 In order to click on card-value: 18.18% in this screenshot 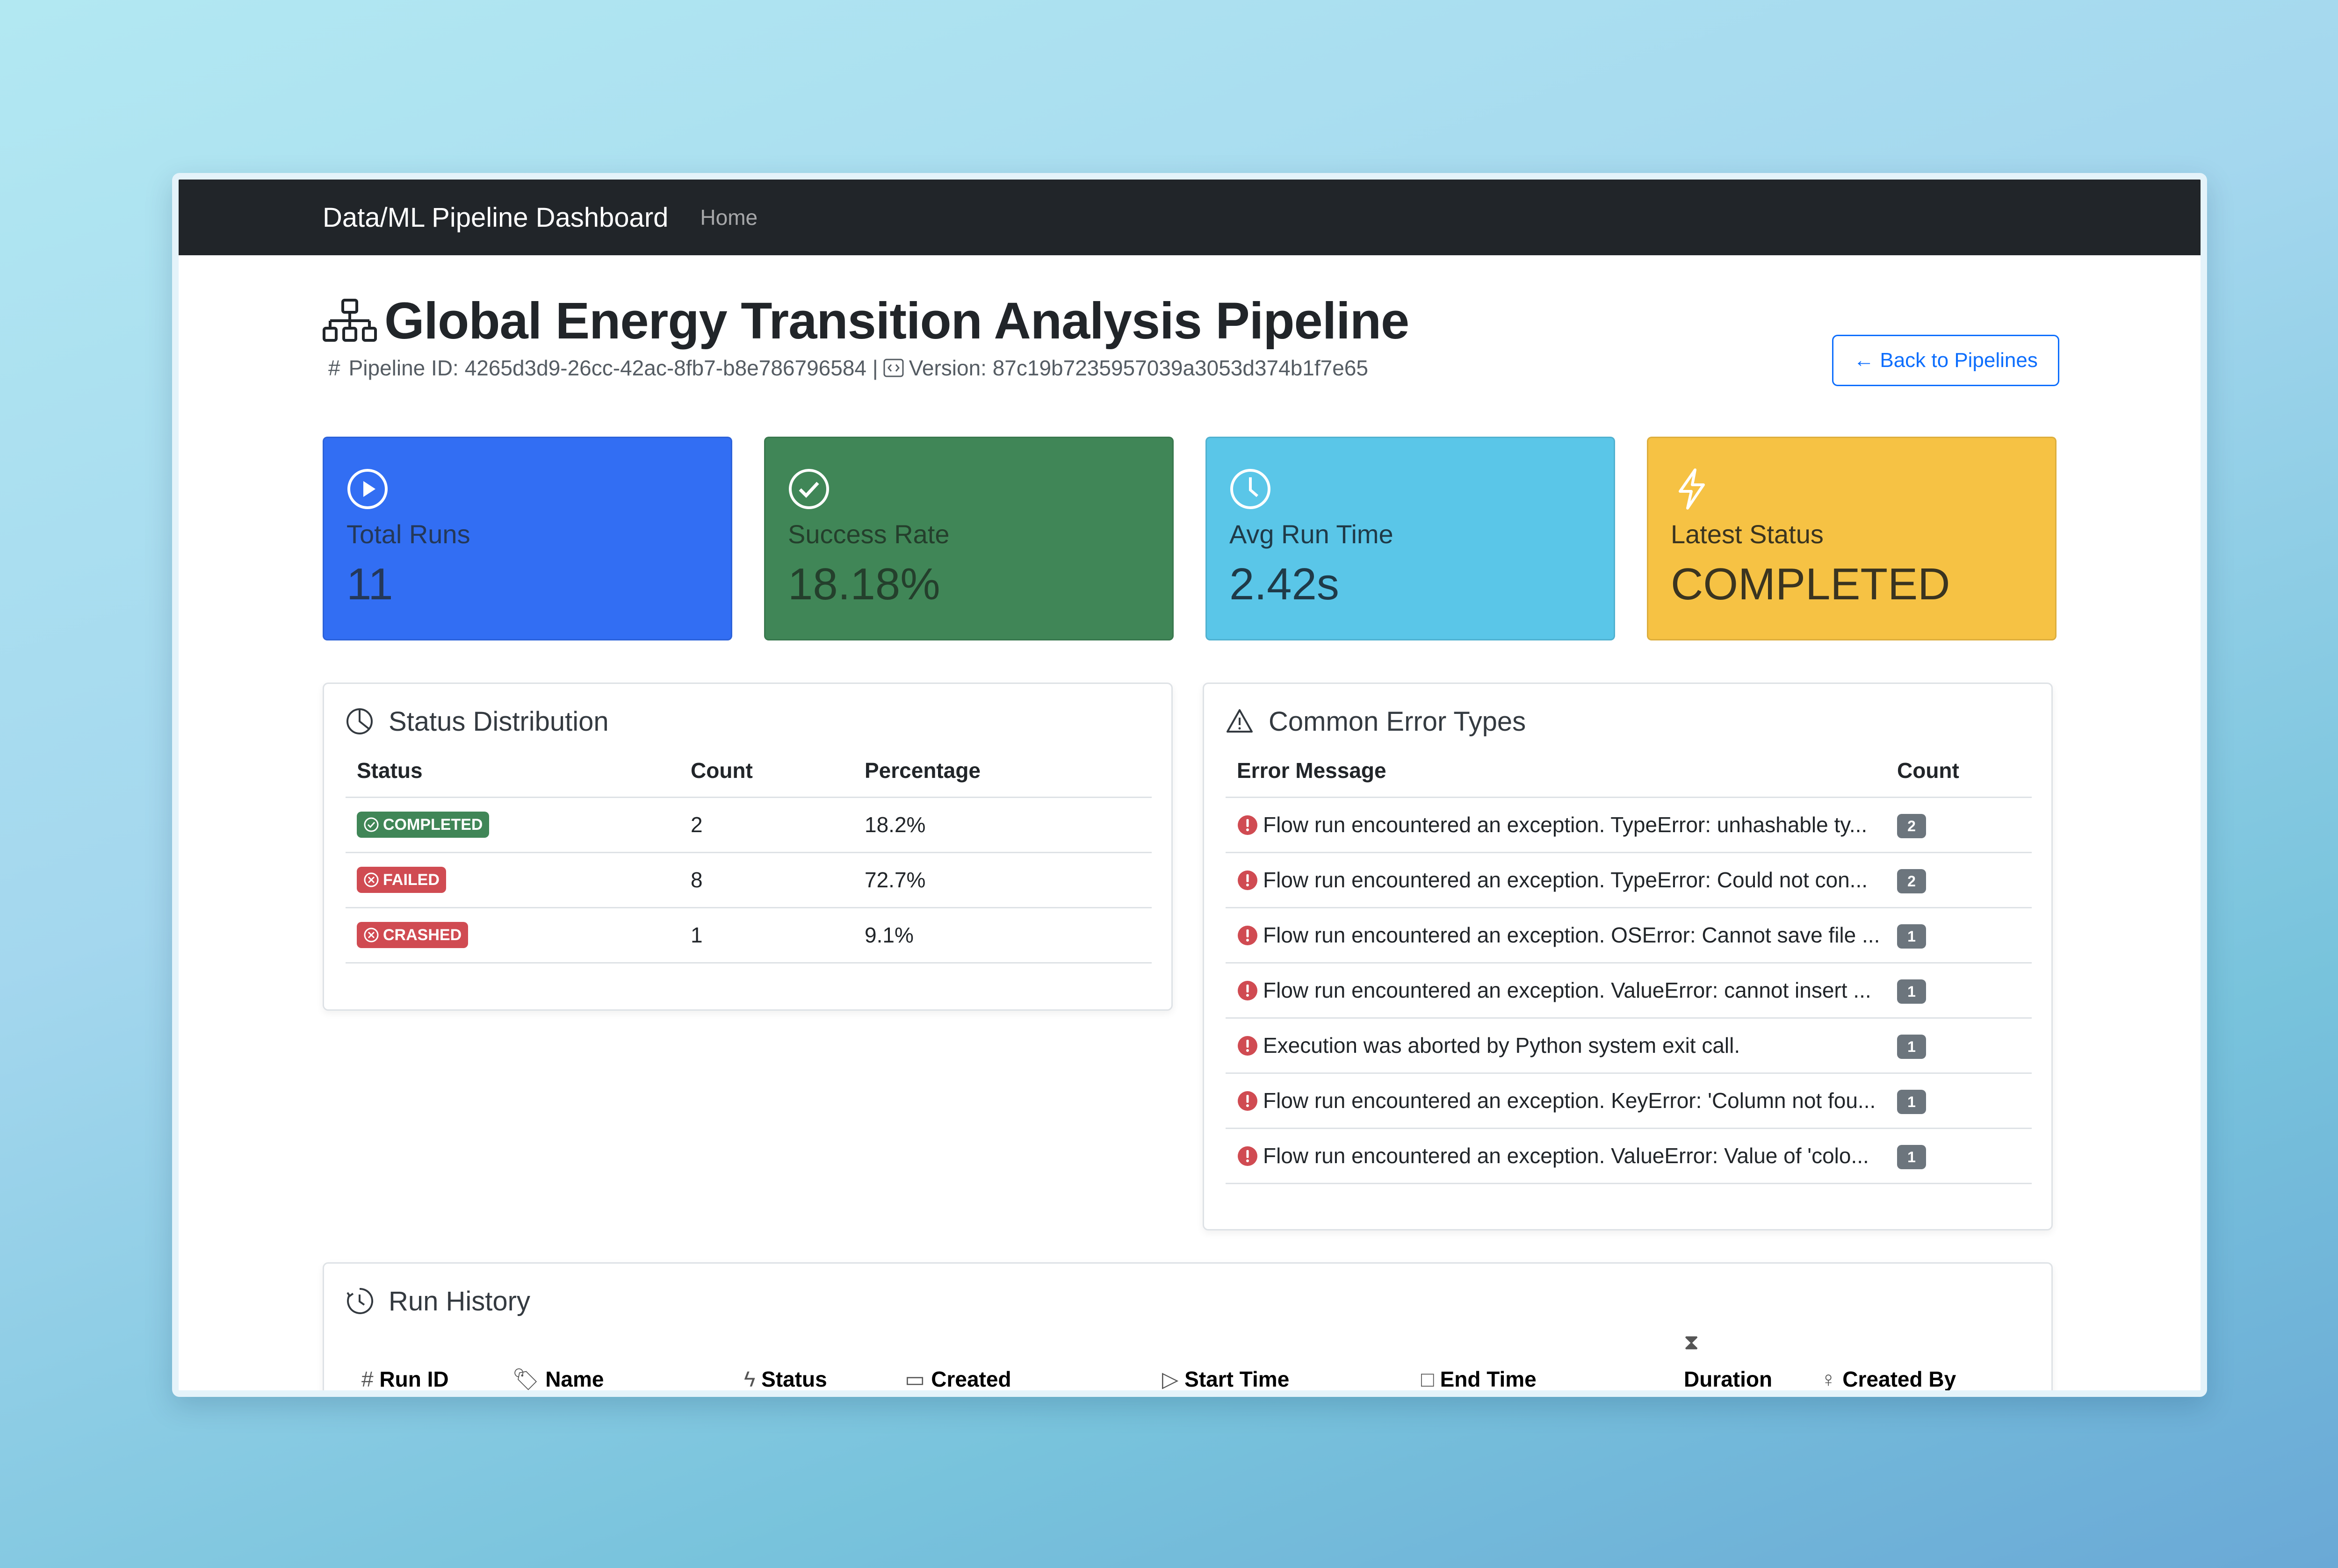, I will do `click(864, 584)`.